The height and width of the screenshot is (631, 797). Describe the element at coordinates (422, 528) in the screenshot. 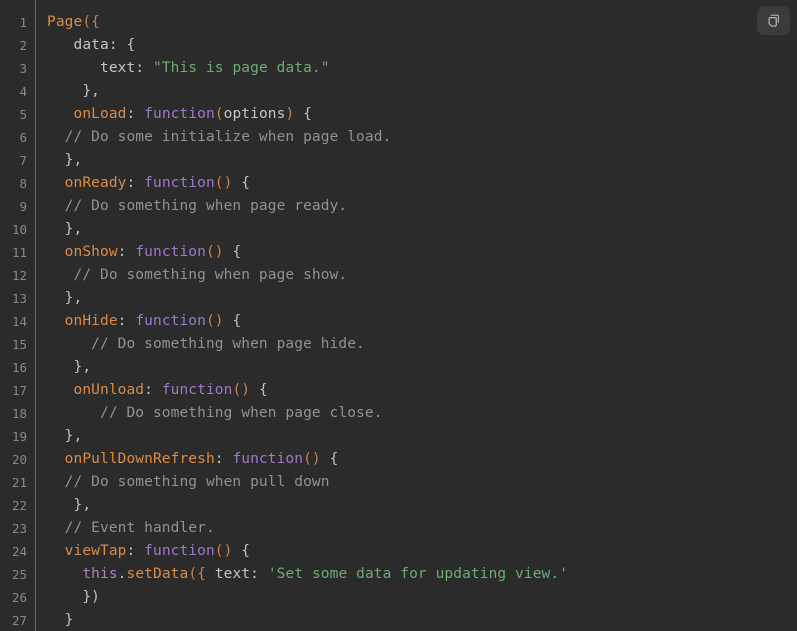

I see `code-line: // Event handler.` at that location.